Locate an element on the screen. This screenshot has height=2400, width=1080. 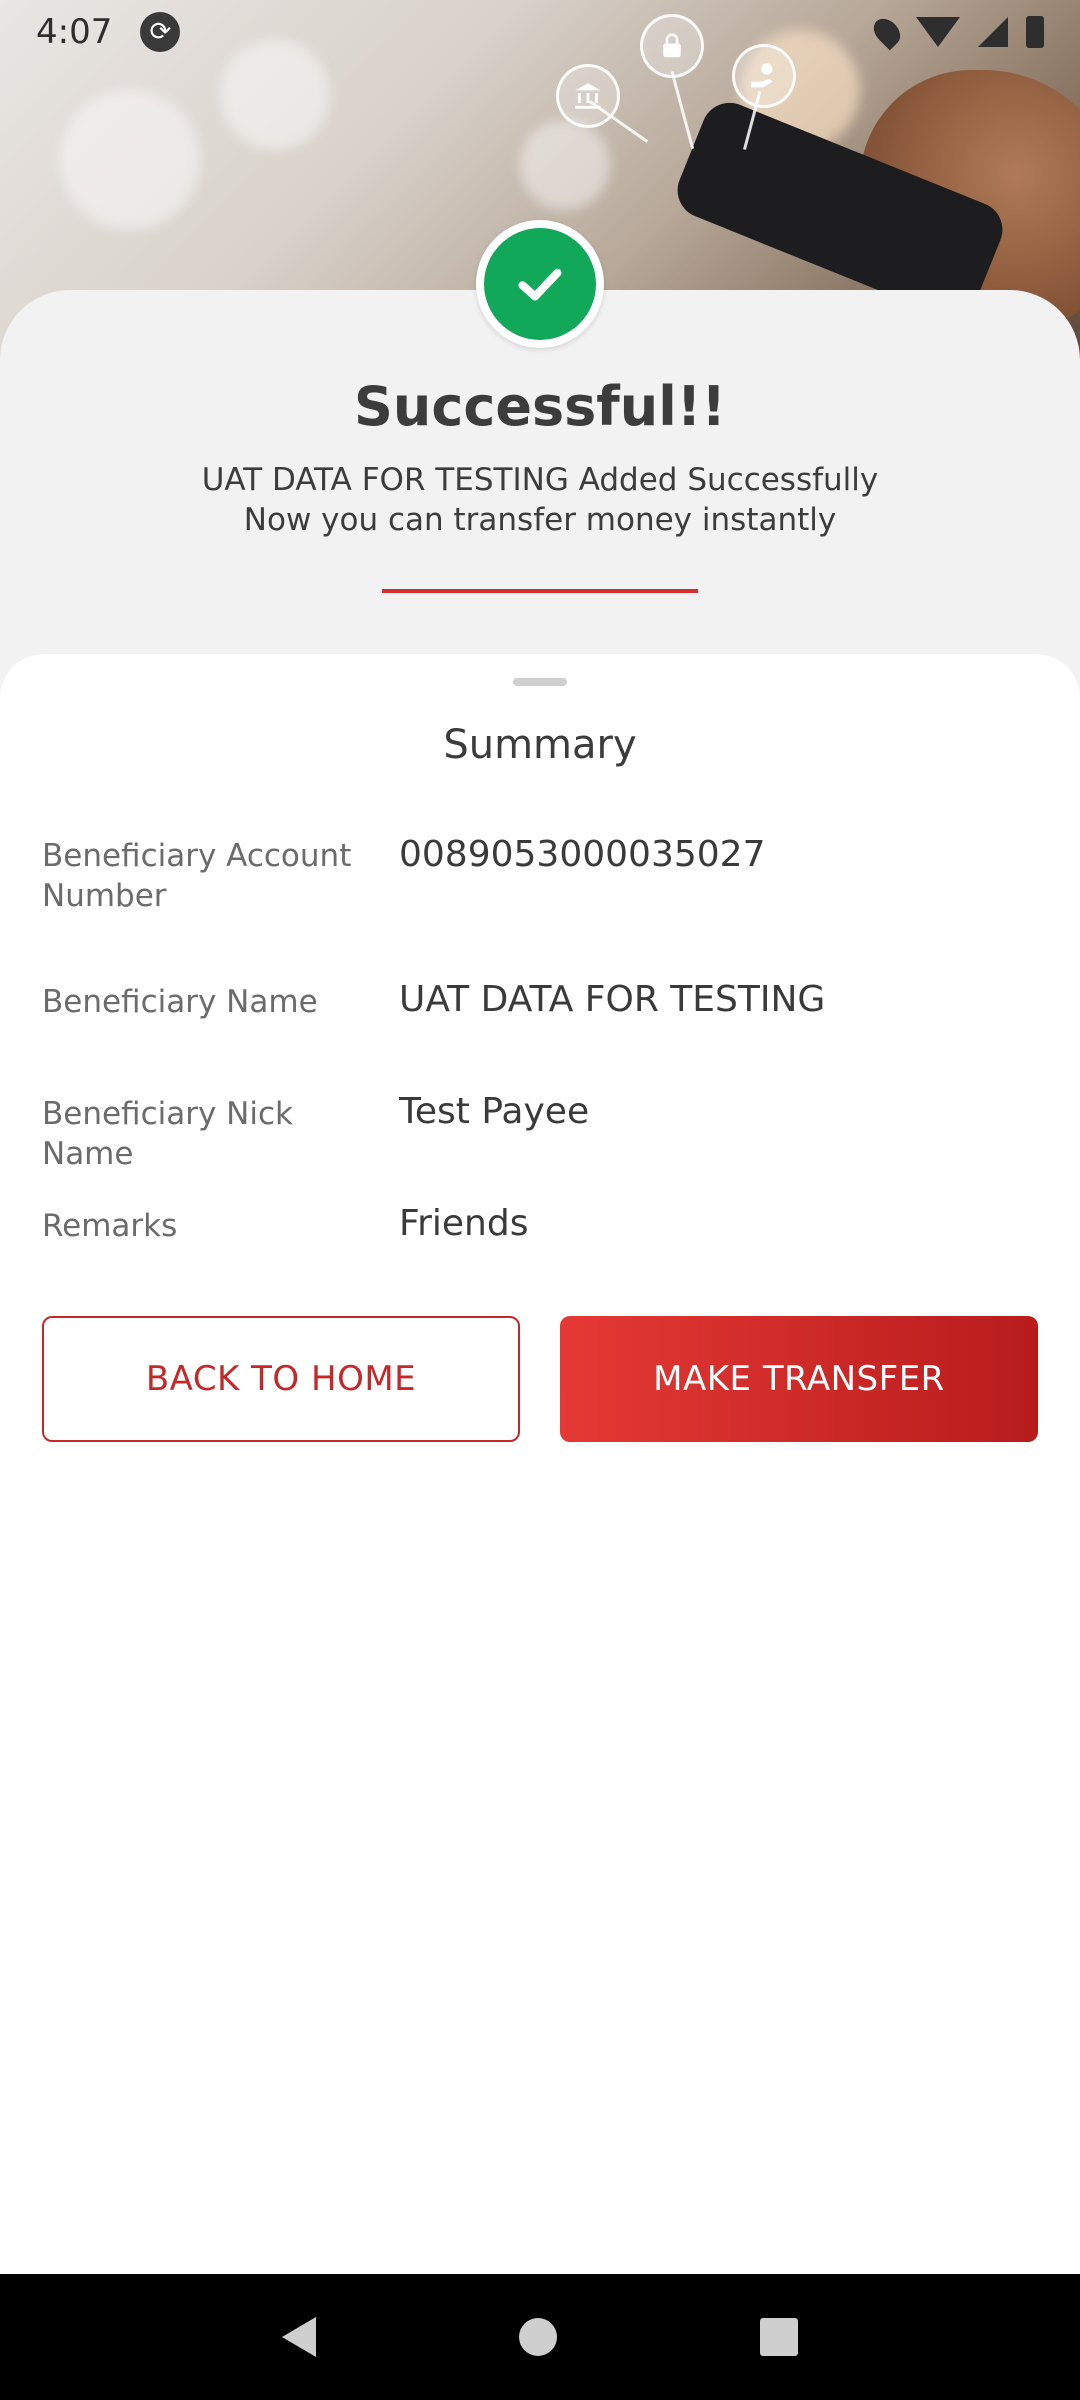
success-title: Successful!! is located at coordinates (540, 406).